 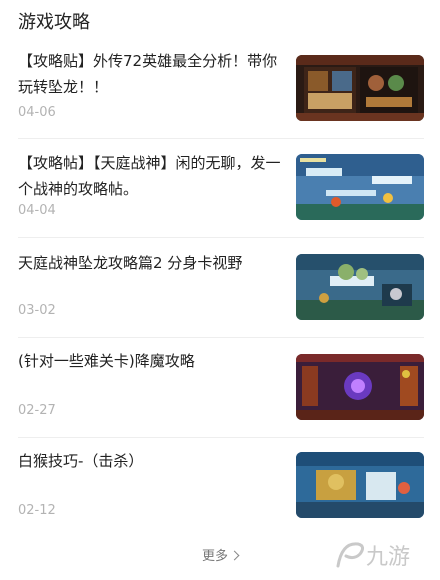 What do you see at coordinates (360, 485) in the screenshot?
I see `game-screenshot-monkey-icon` at bounding box center [360, 485].